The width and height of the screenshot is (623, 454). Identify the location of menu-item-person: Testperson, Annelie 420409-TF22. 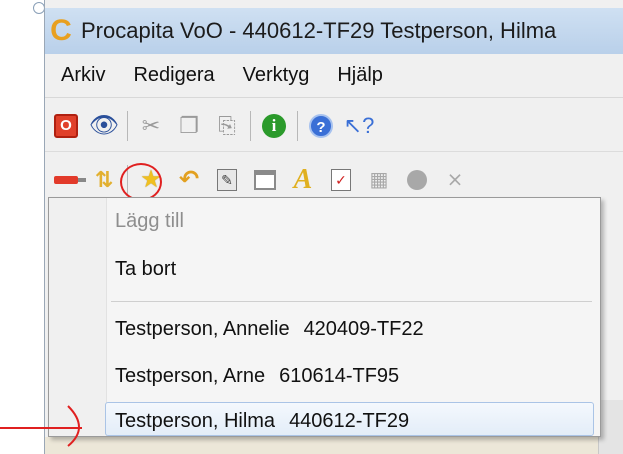
(269, 329).